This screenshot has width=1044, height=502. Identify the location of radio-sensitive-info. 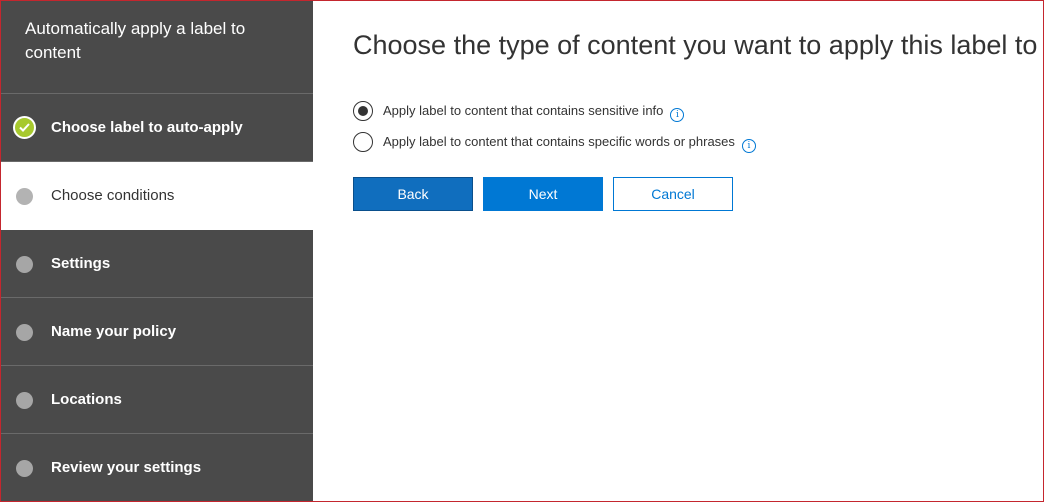
(363, 111).